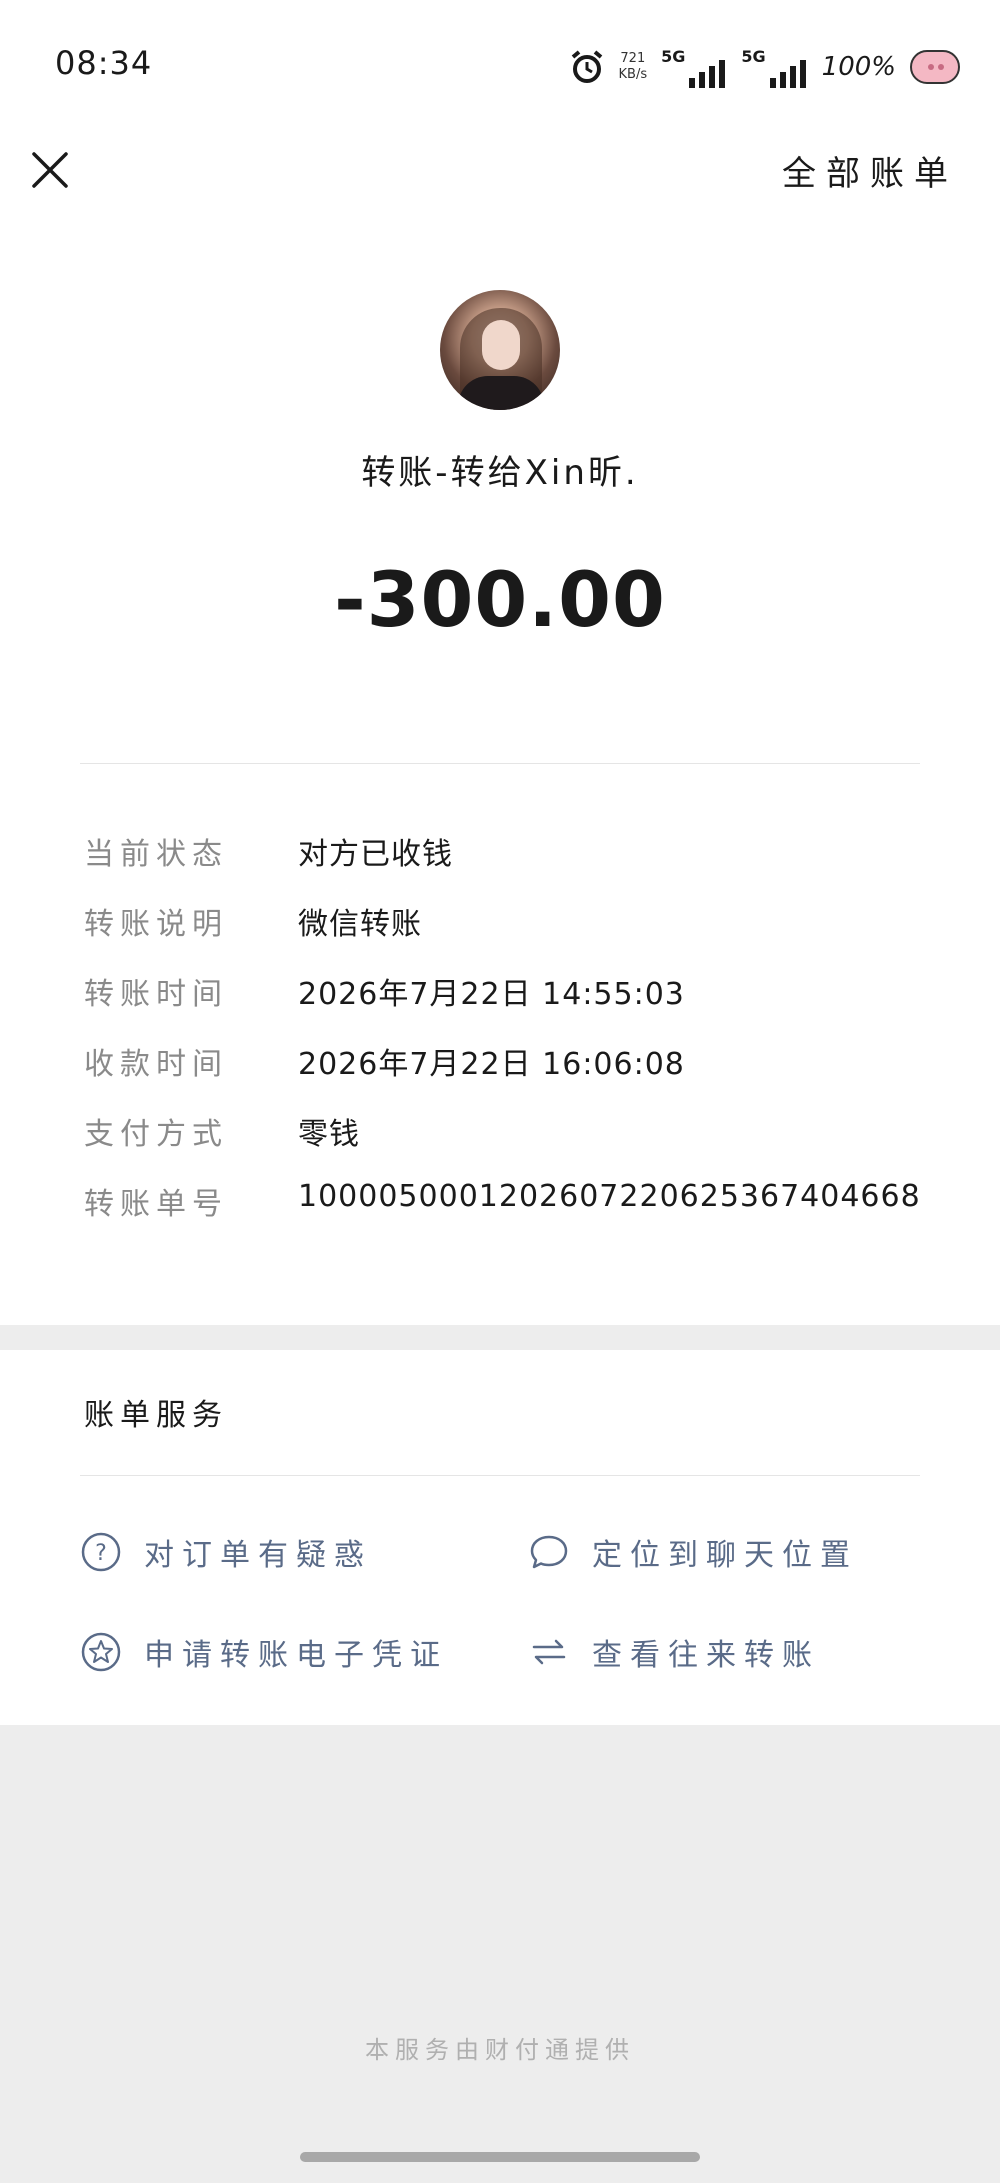  I want to click on detail-value: 1000050001202607220625367404668, so click(609, 1196).